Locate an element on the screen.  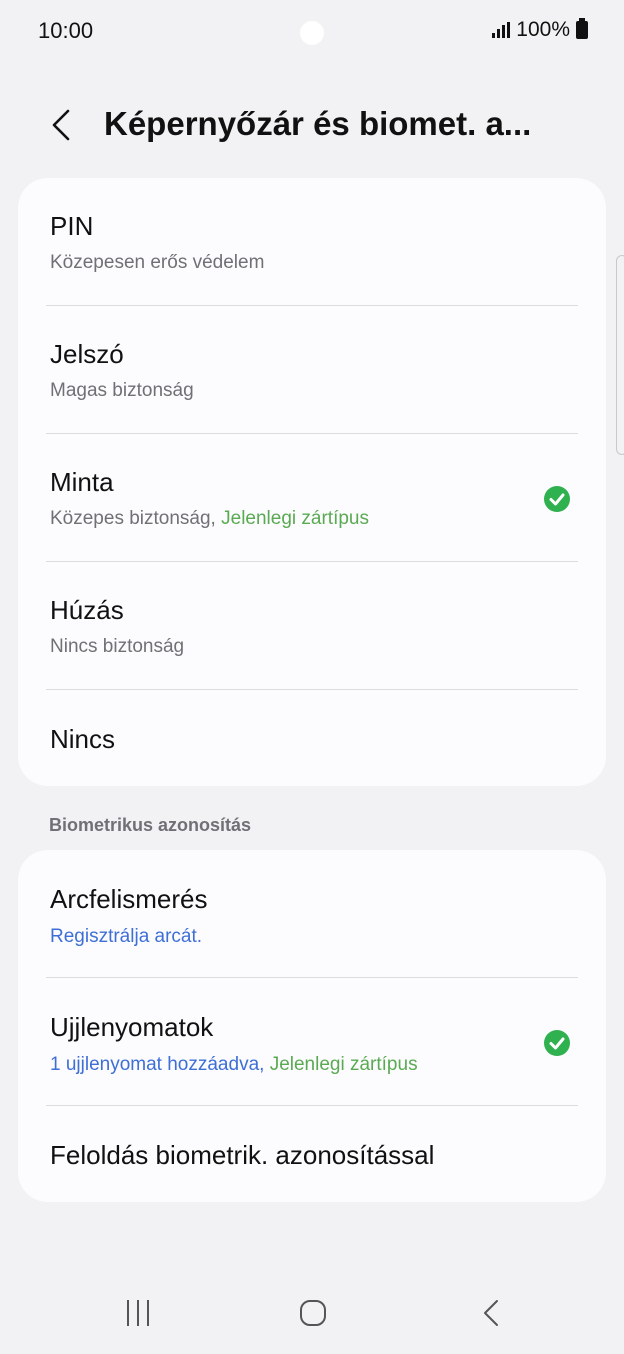
lock-type-subtitle: Magas biztonság is located at coordinates (122, 390).